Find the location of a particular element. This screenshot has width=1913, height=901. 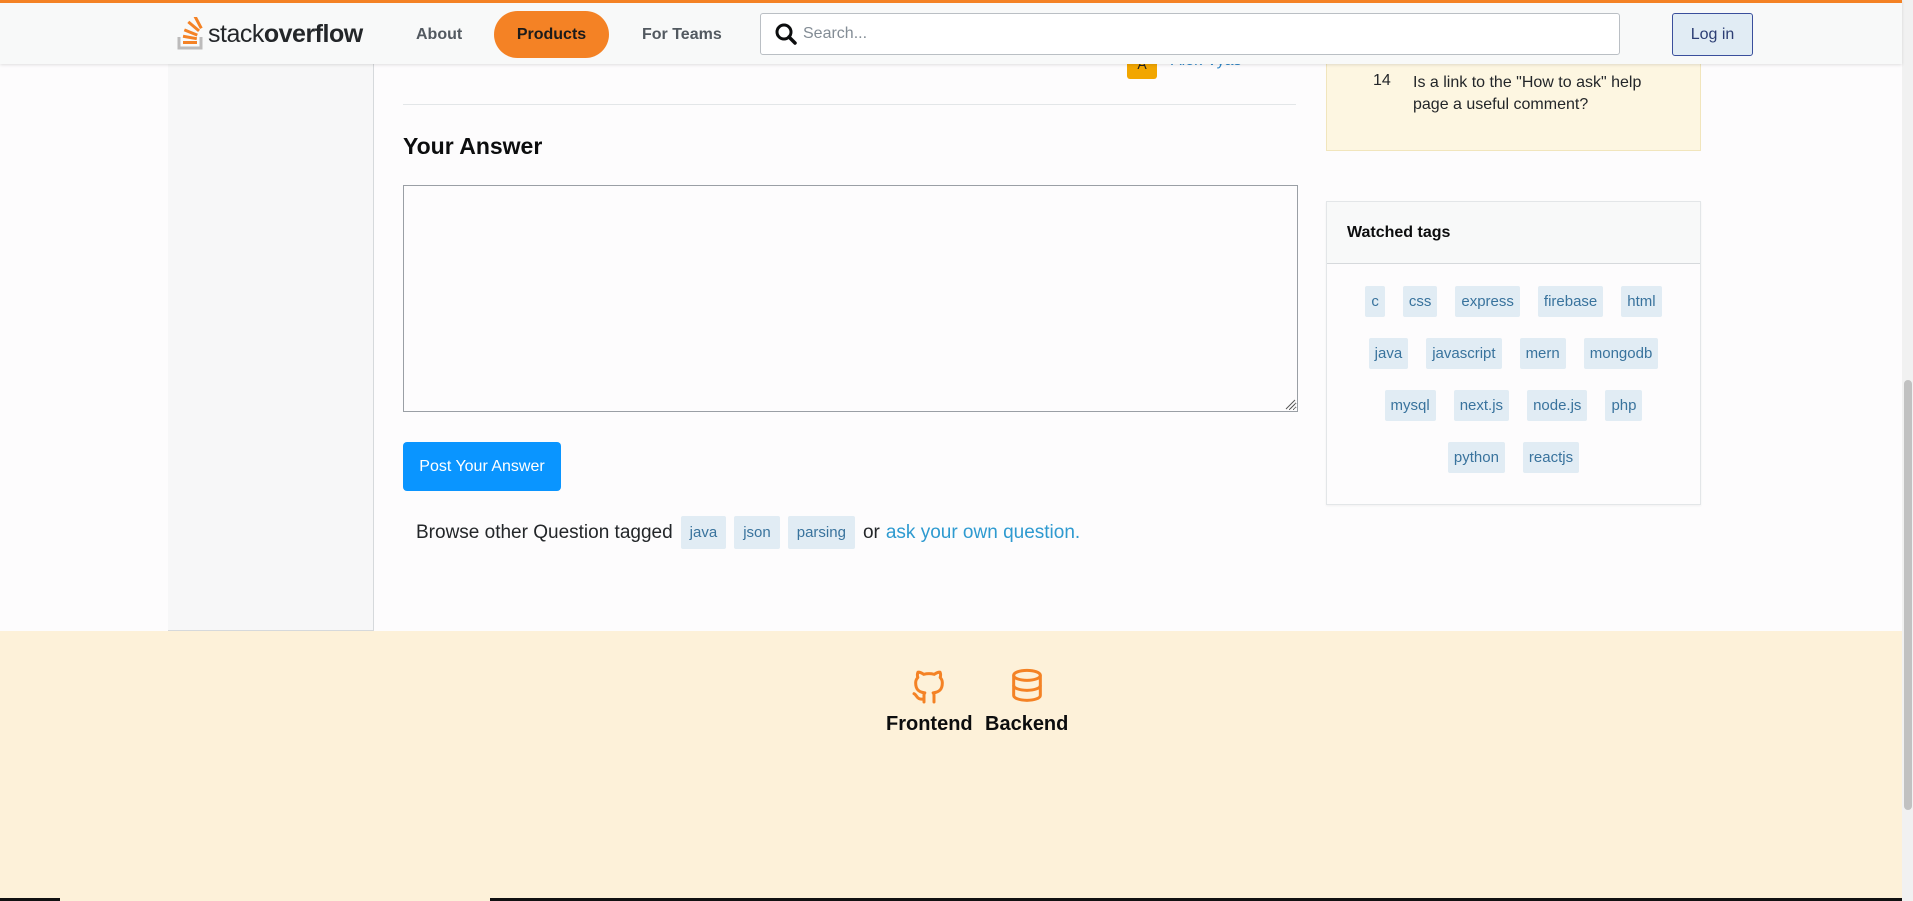

watched-tag: css is located at coordinates (1420, 301).